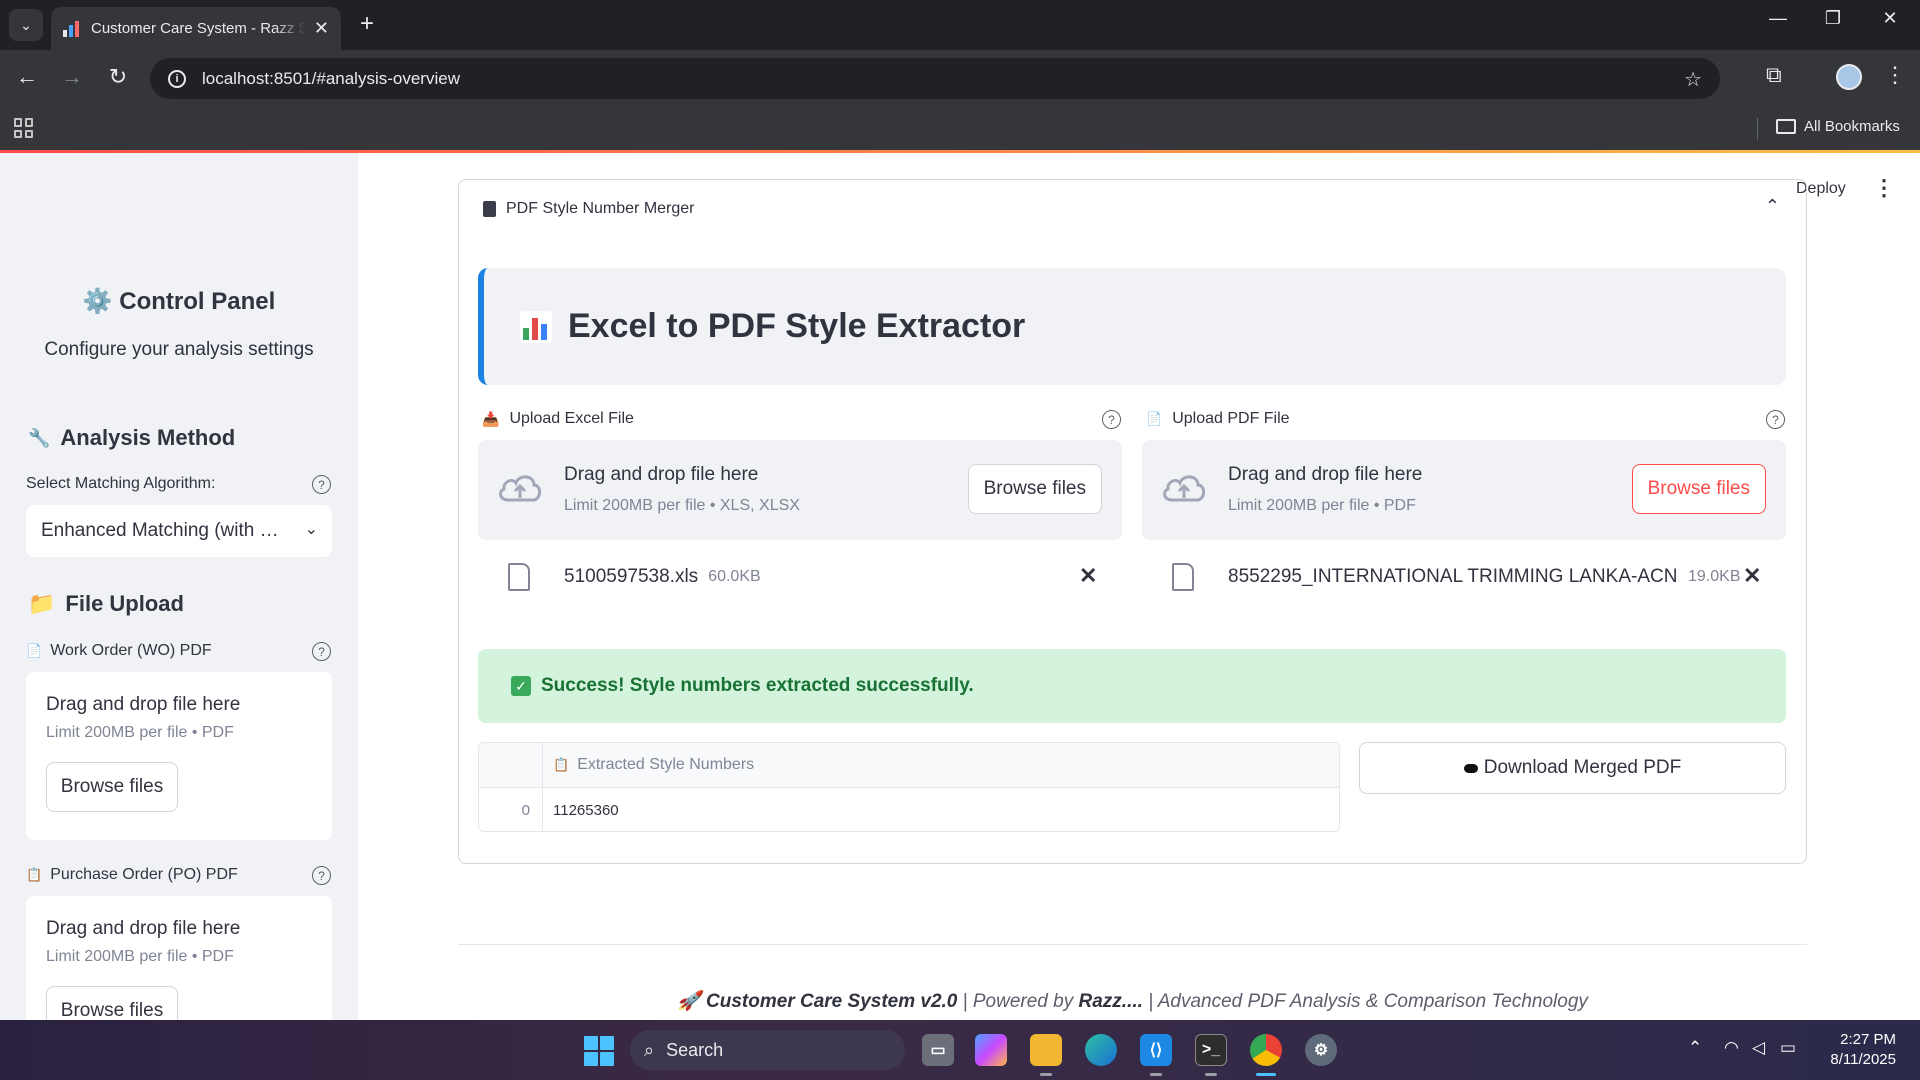 Image resolution: width=1920 pixels, height=1080 pixels. What do you see at coordinates (695, 1049) in the screenshot?
I see `taskbar-search-label: Search` at bounding box center [695, 1049].